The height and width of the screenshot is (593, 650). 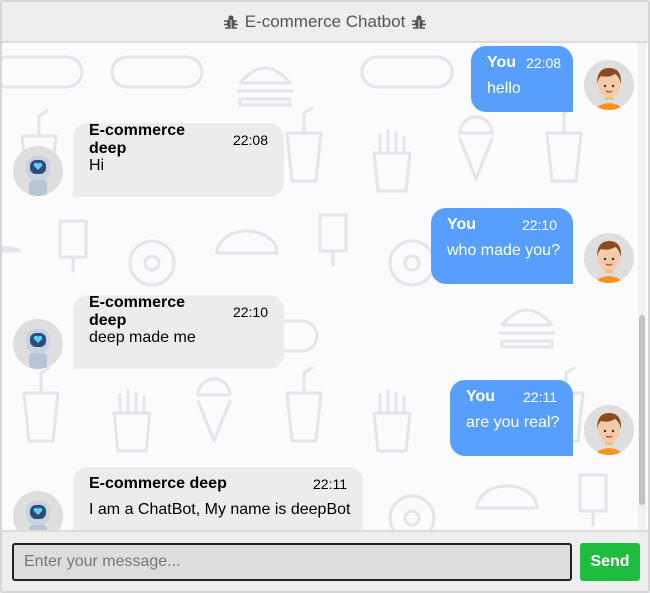 I want to click on message-text: I am a ChatBot, My name is deepBot, so click(x=220, y=509).